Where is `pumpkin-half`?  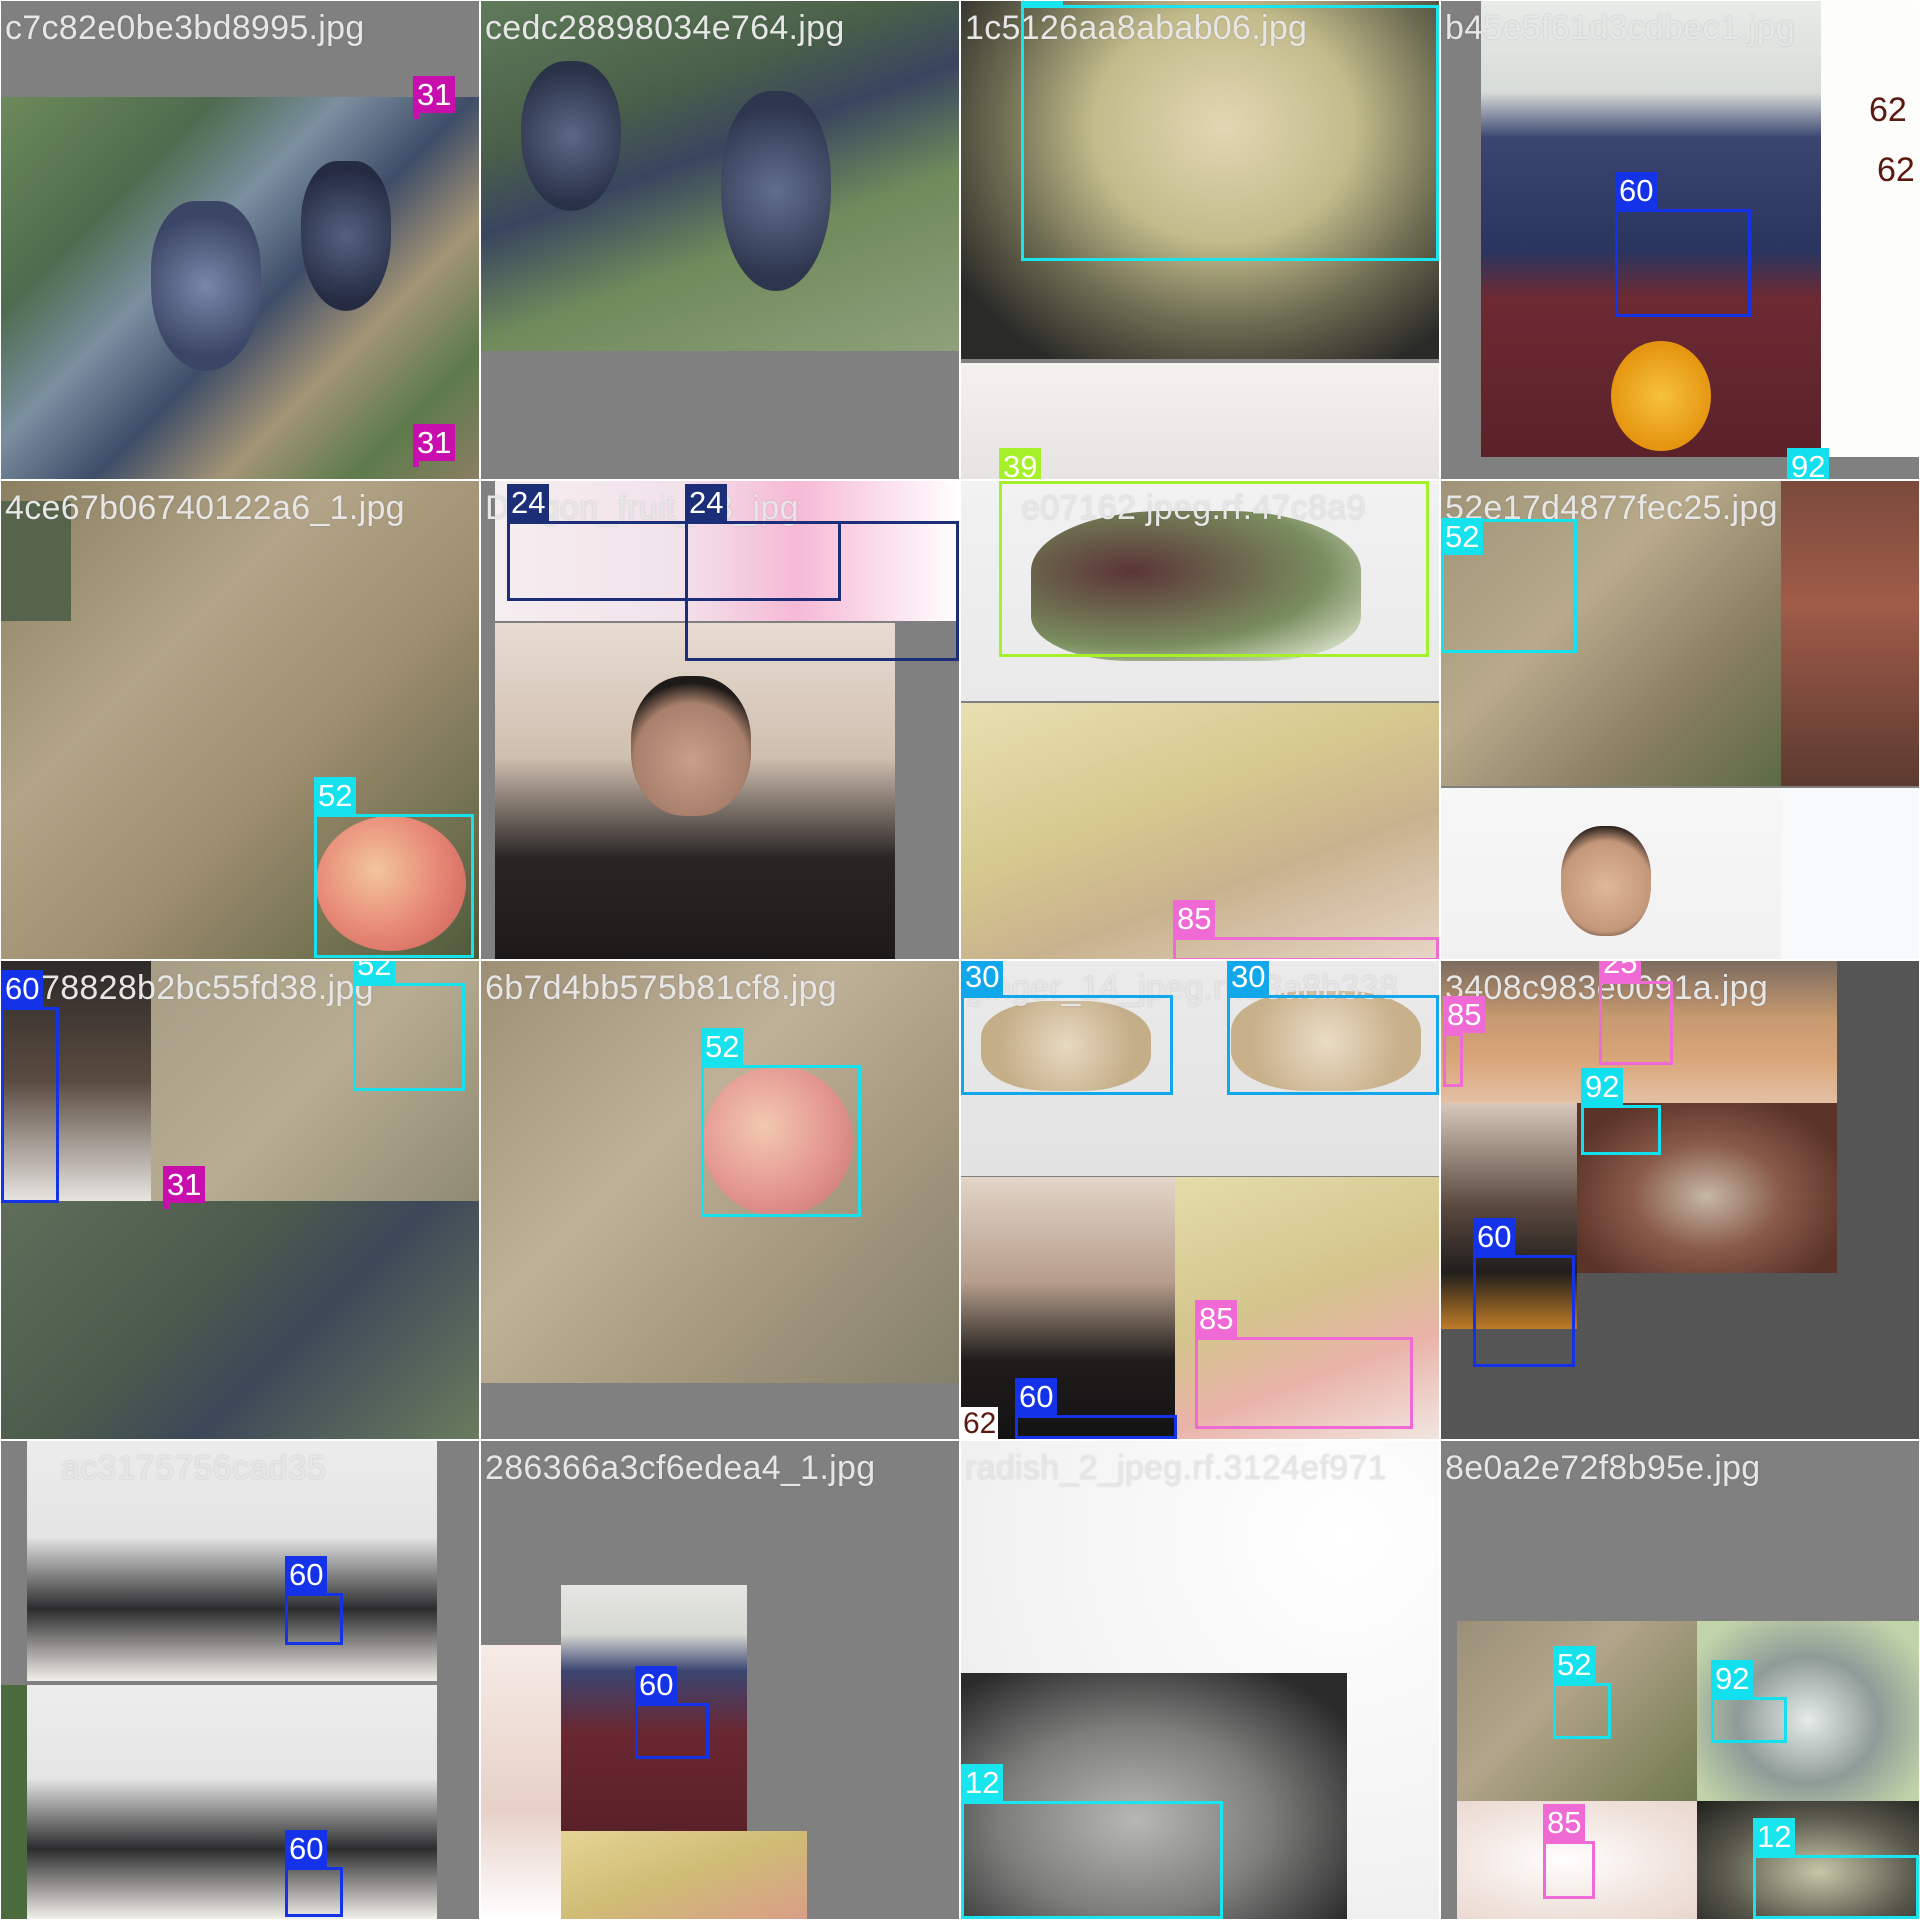
pumpkin-half is located at coordinates (1661, 396).